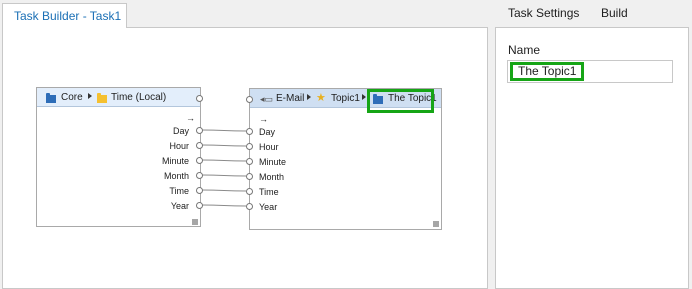 This screenshot has width=692, height=289. I want to click on wire-minute, so click(224, 160).